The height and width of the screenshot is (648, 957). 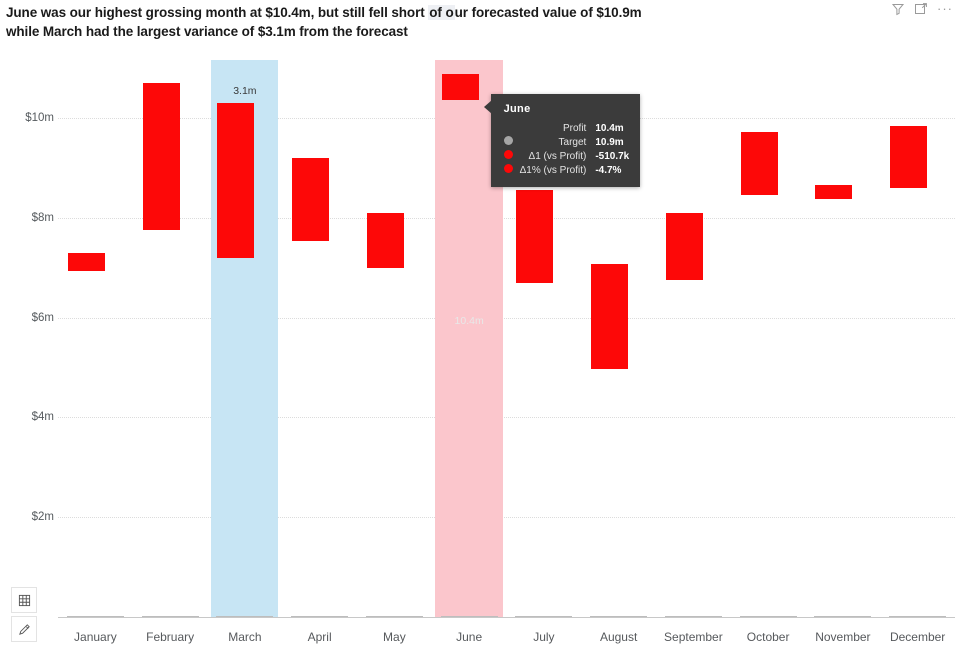 I want to click on edit-button, so click(x=24, y=629).